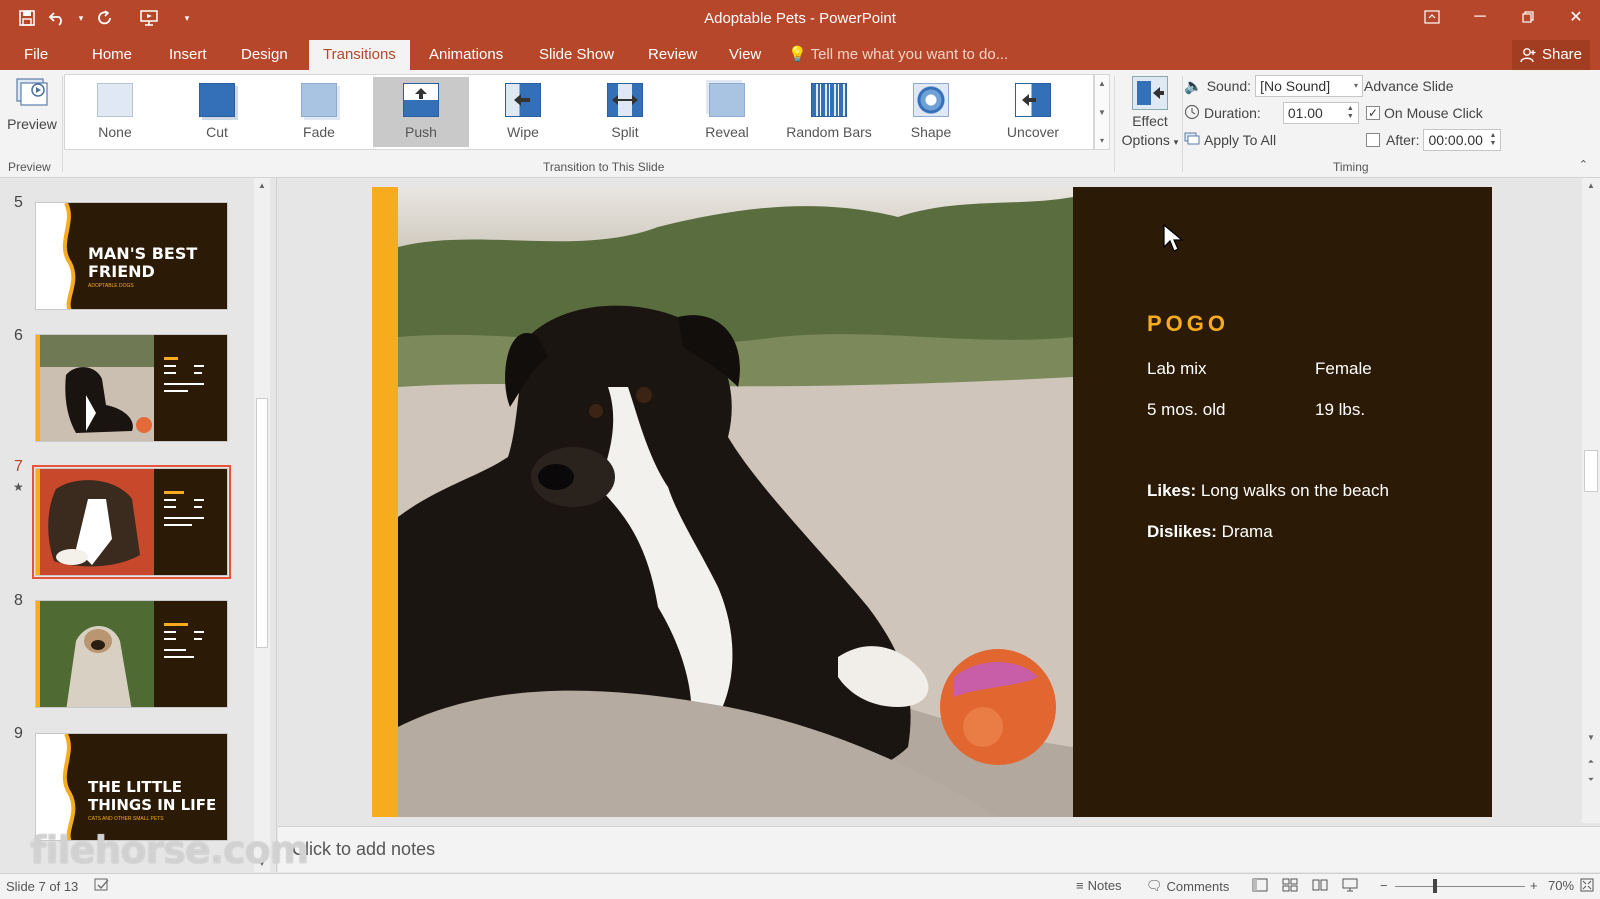 The height and width of the screenshot is (899, 1600). I want to click on slide-show-icon, so click(1350, 886).